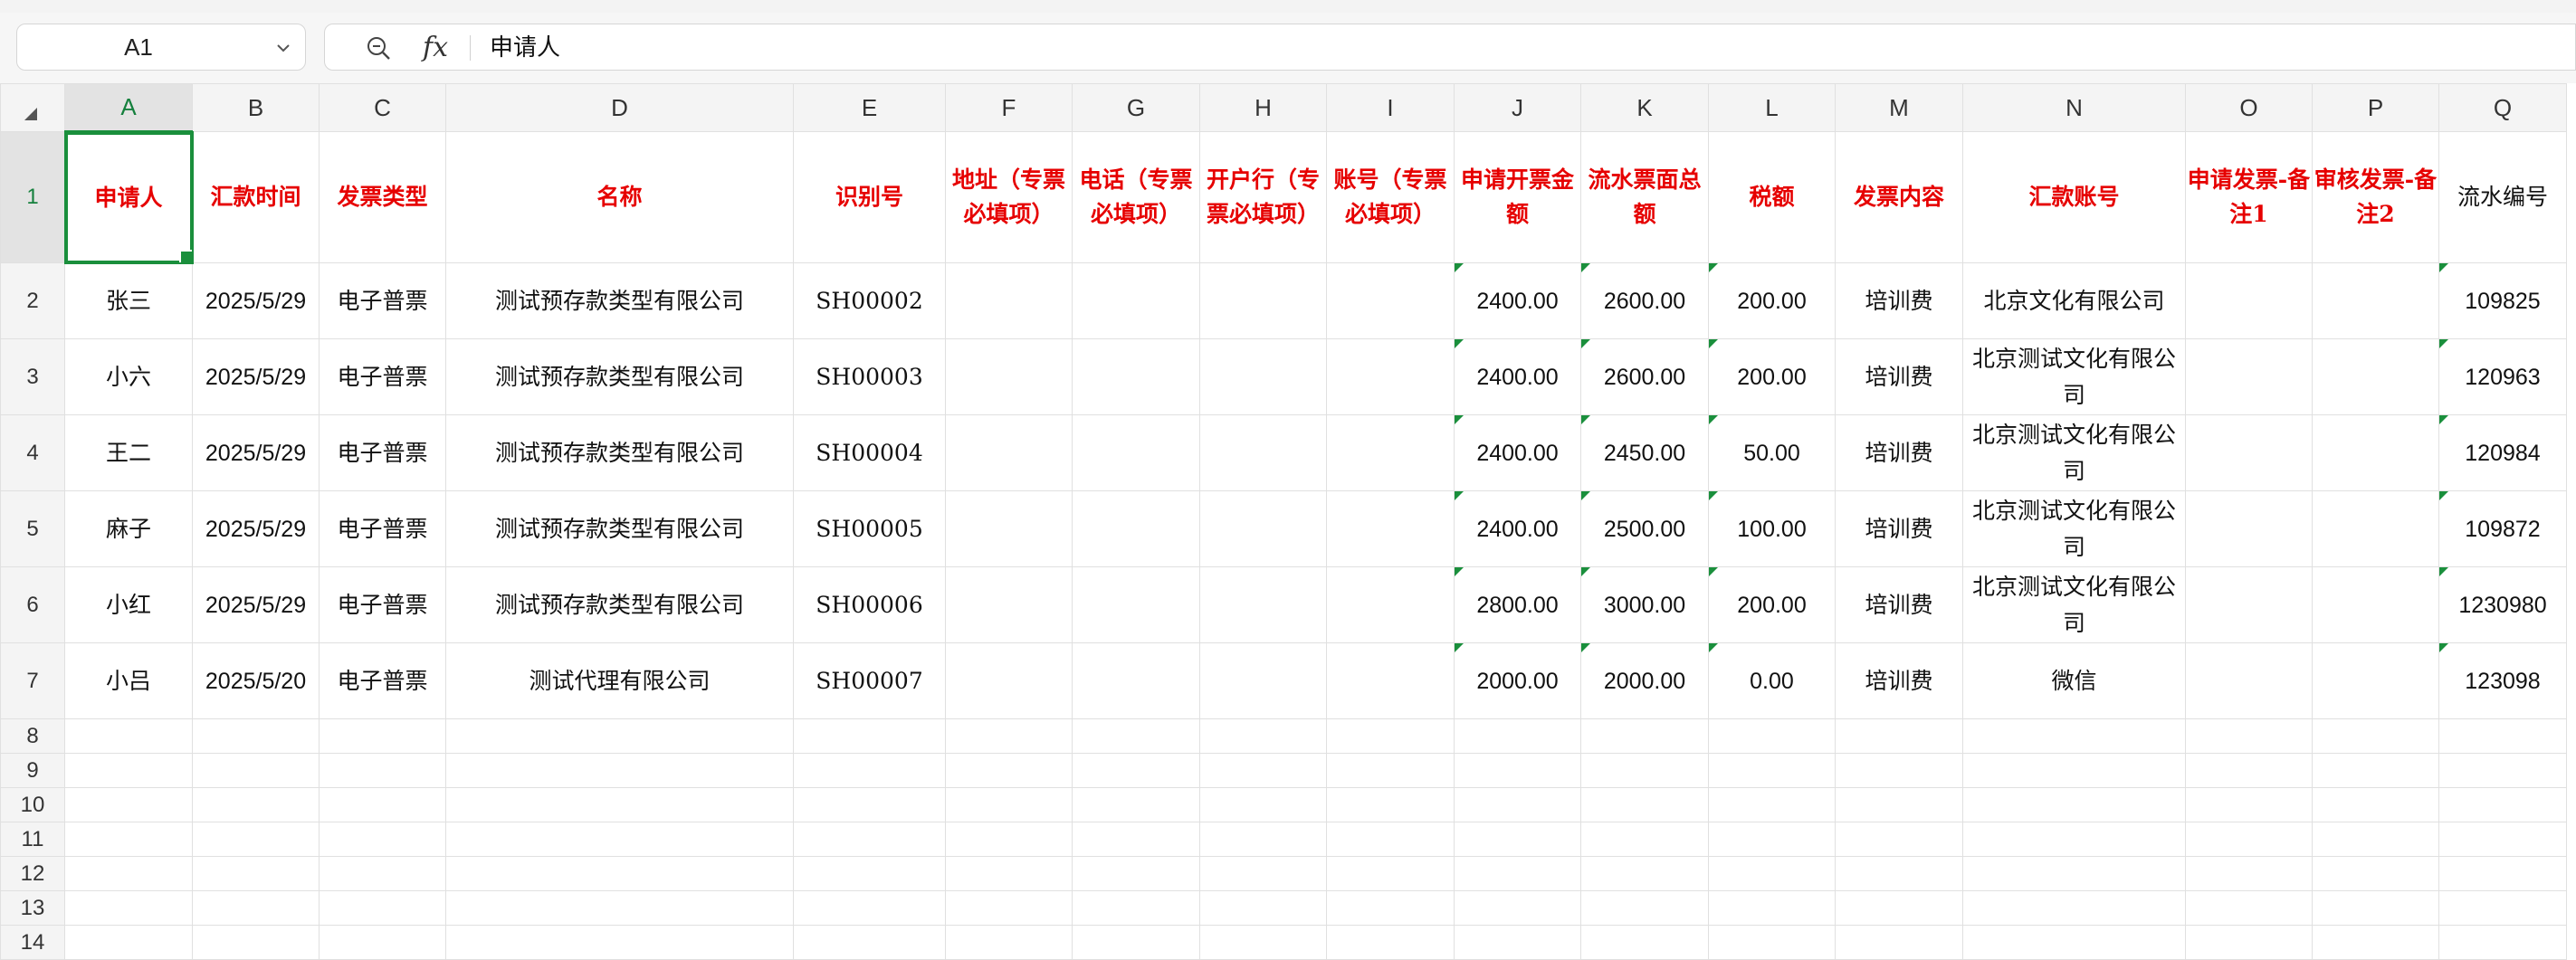 Image resolution: width=2576 pixels, height=960 pixels. Describe the element at coordinates (33, 680) in the screenshot. I see `row-header: 7` at that location.